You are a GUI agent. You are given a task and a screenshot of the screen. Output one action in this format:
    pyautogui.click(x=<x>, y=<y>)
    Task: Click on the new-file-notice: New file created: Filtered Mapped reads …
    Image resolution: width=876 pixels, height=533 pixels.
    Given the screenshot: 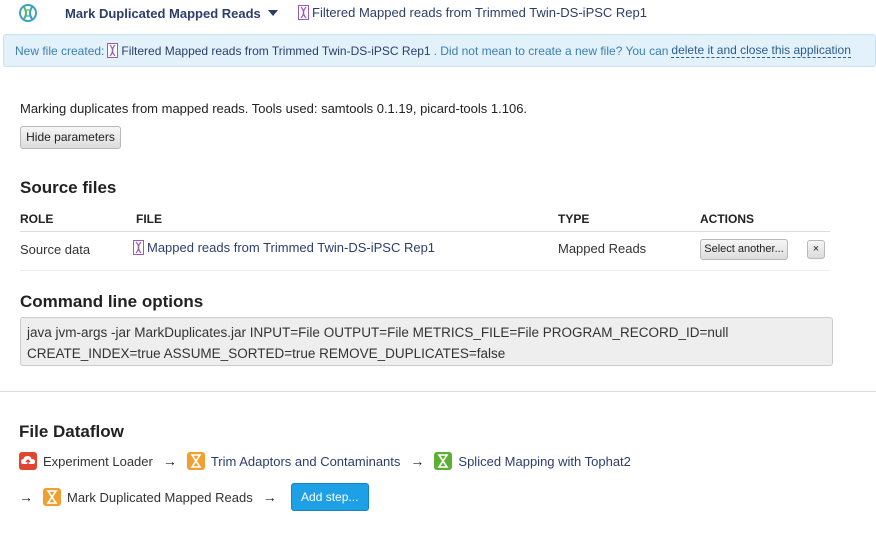 What is the action you would take?
    pyautogui.click(x=439, y=50)
    